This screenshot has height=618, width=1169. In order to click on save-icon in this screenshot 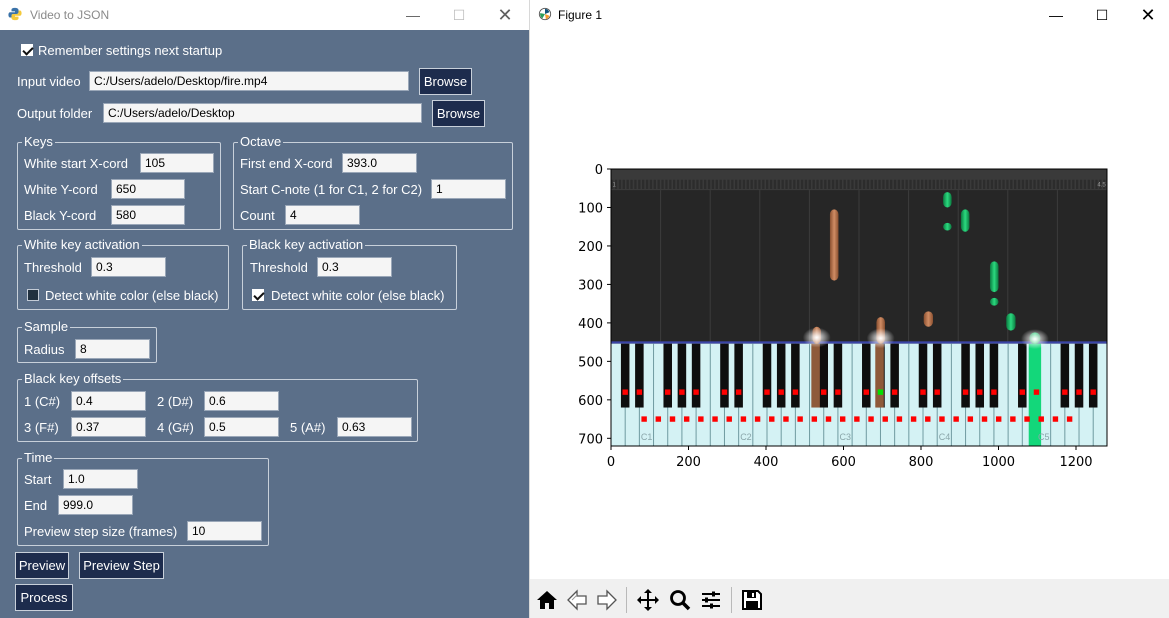, I will do `click(752, 600)`.